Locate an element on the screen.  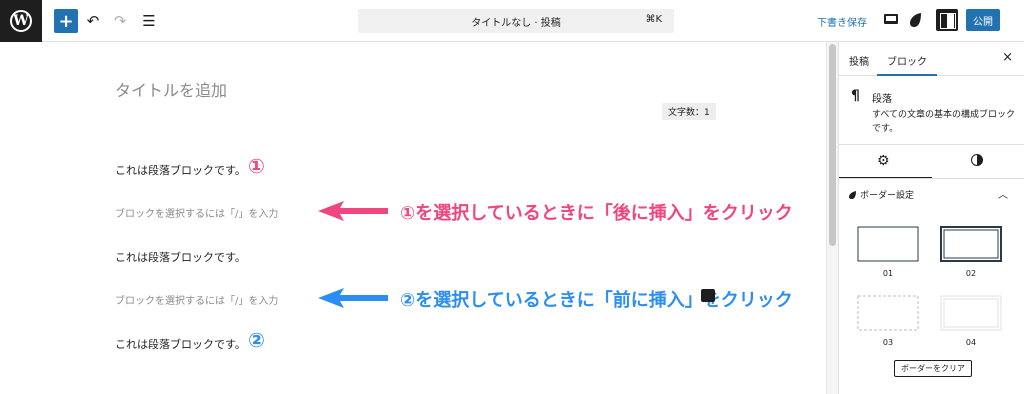
panel-title: ボーダー設定 is located at coordinates (887, 194).